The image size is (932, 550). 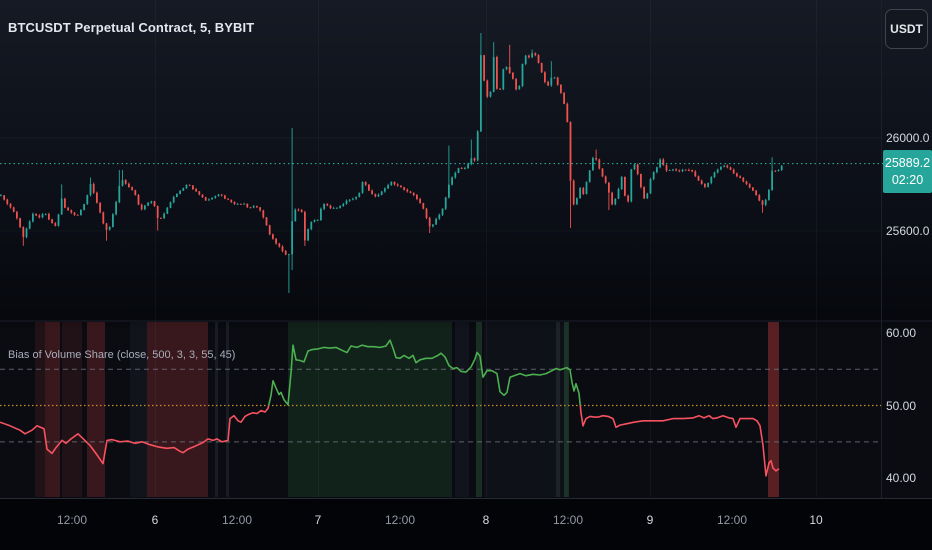 I want to click on indicator-axis-label: 60.00, so click(x=901, y=332).